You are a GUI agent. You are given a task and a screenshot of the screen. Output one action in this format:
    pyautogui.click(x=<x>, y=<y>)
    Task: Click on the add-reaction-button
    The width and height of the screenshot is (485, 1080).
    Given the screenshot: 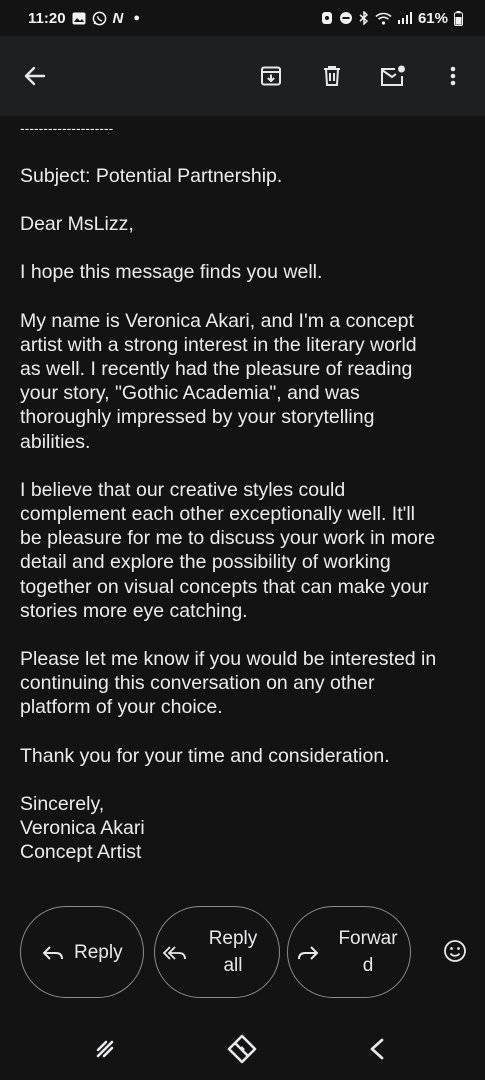 What is the action you would take?
    pyautogui.click(x=455, y=951)
    